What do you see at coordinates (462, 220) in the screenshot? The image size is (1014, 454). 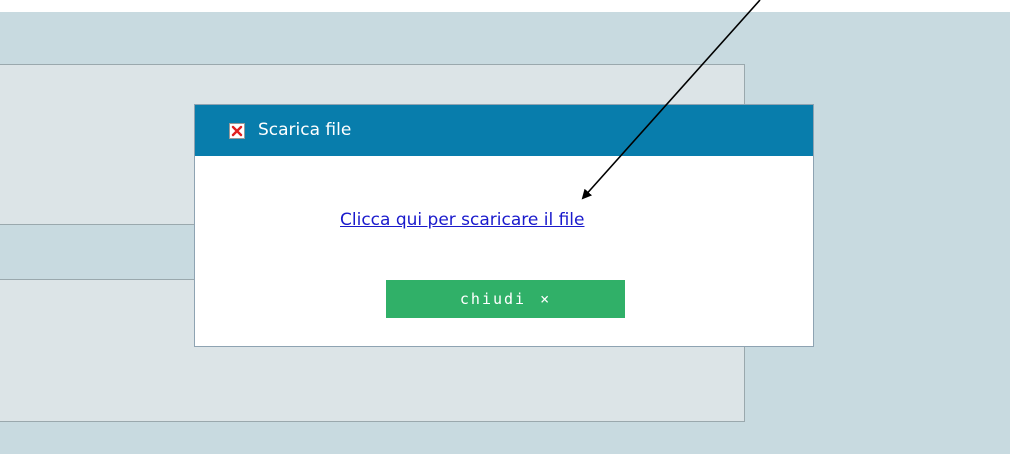 I see `download-link: Clicca qui per scaricare il file` at bounding box center [462, 220].